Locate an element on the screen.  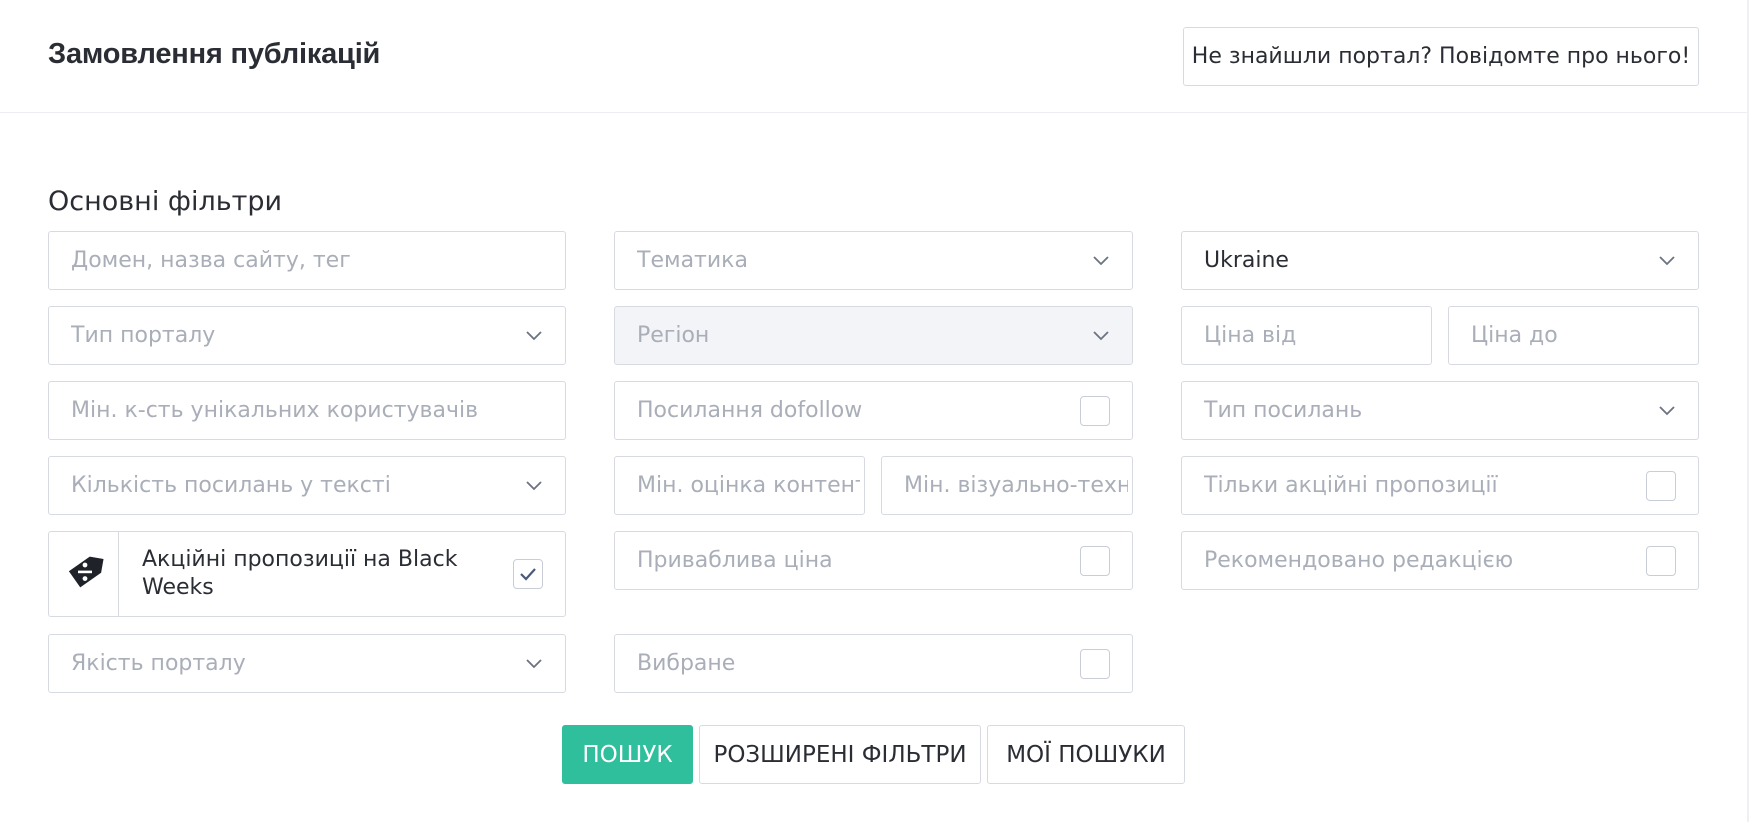
min-content-score-input: Мін. оцінка контенту is located at coordinates (739, 485).